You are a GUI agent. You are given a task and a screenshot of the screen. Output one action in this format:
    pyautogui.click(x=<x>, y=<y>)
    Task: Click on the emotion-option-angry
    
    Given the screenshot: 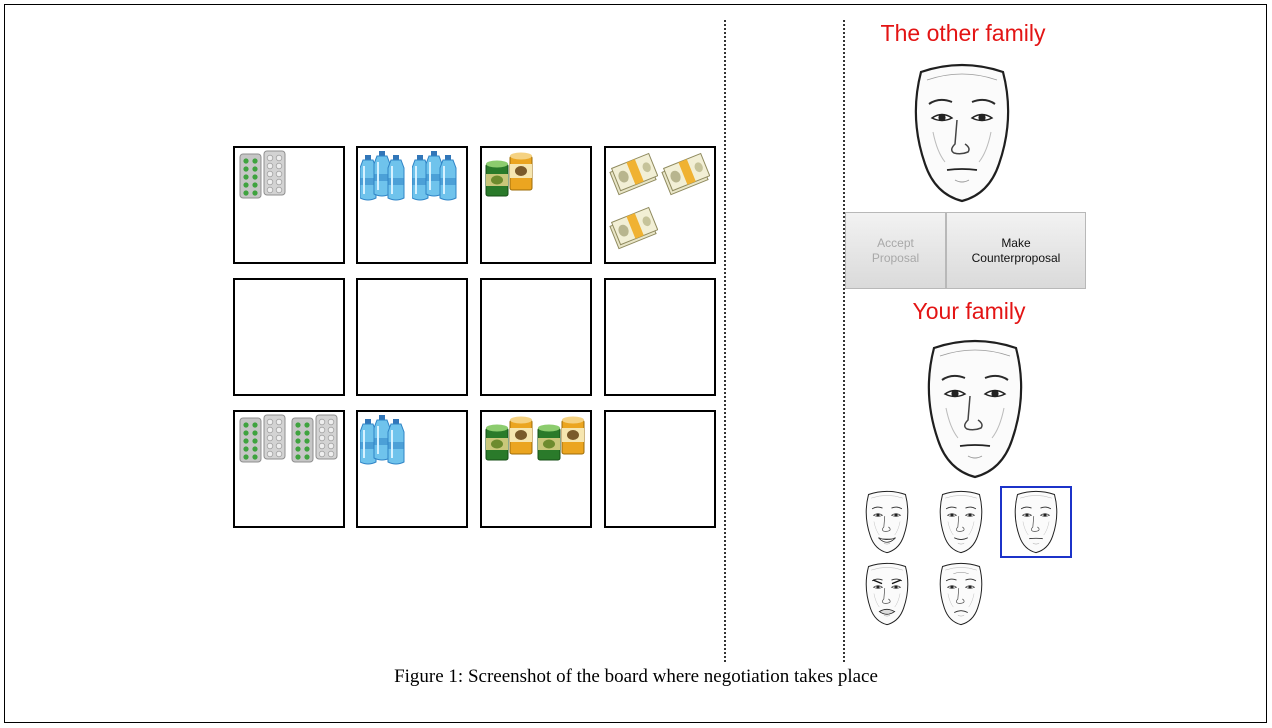 What is the action you would take?
    pyautogui.click(x=887, y=594)
    